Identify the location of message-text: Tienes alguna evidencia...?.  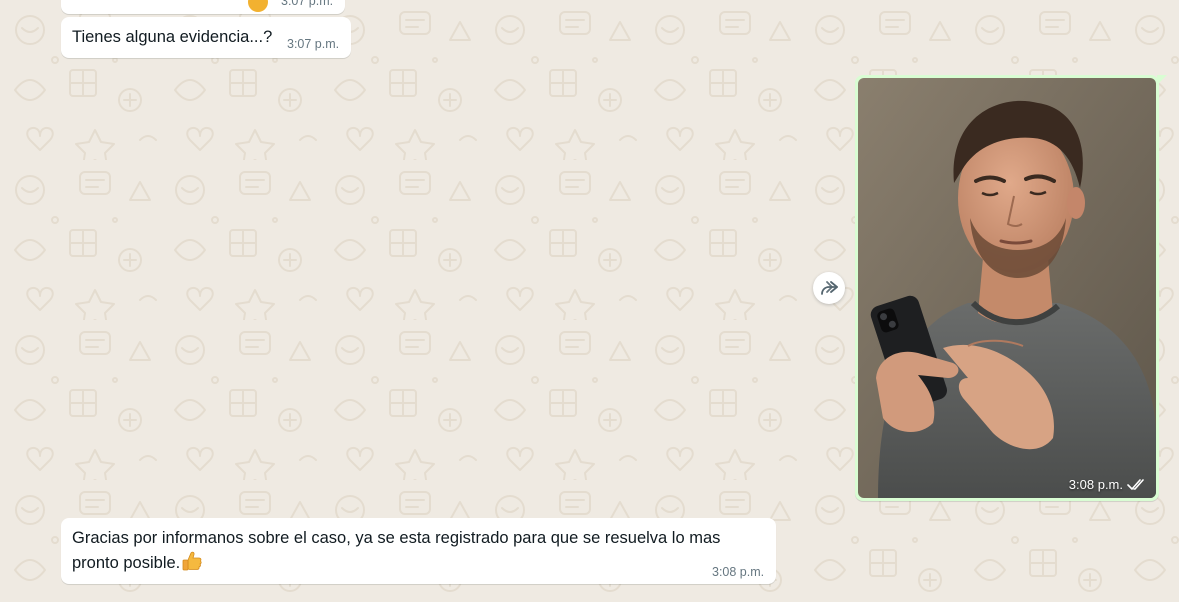
(172, 37).